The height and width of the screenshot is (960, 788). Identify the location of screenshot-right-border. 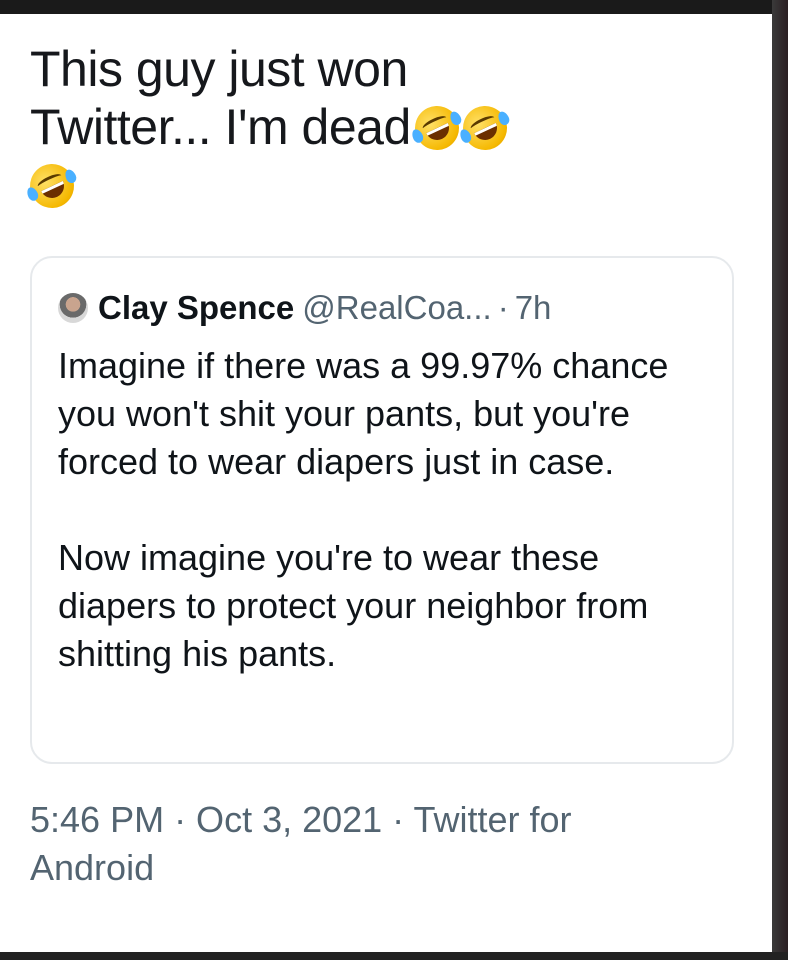
(780, 480).